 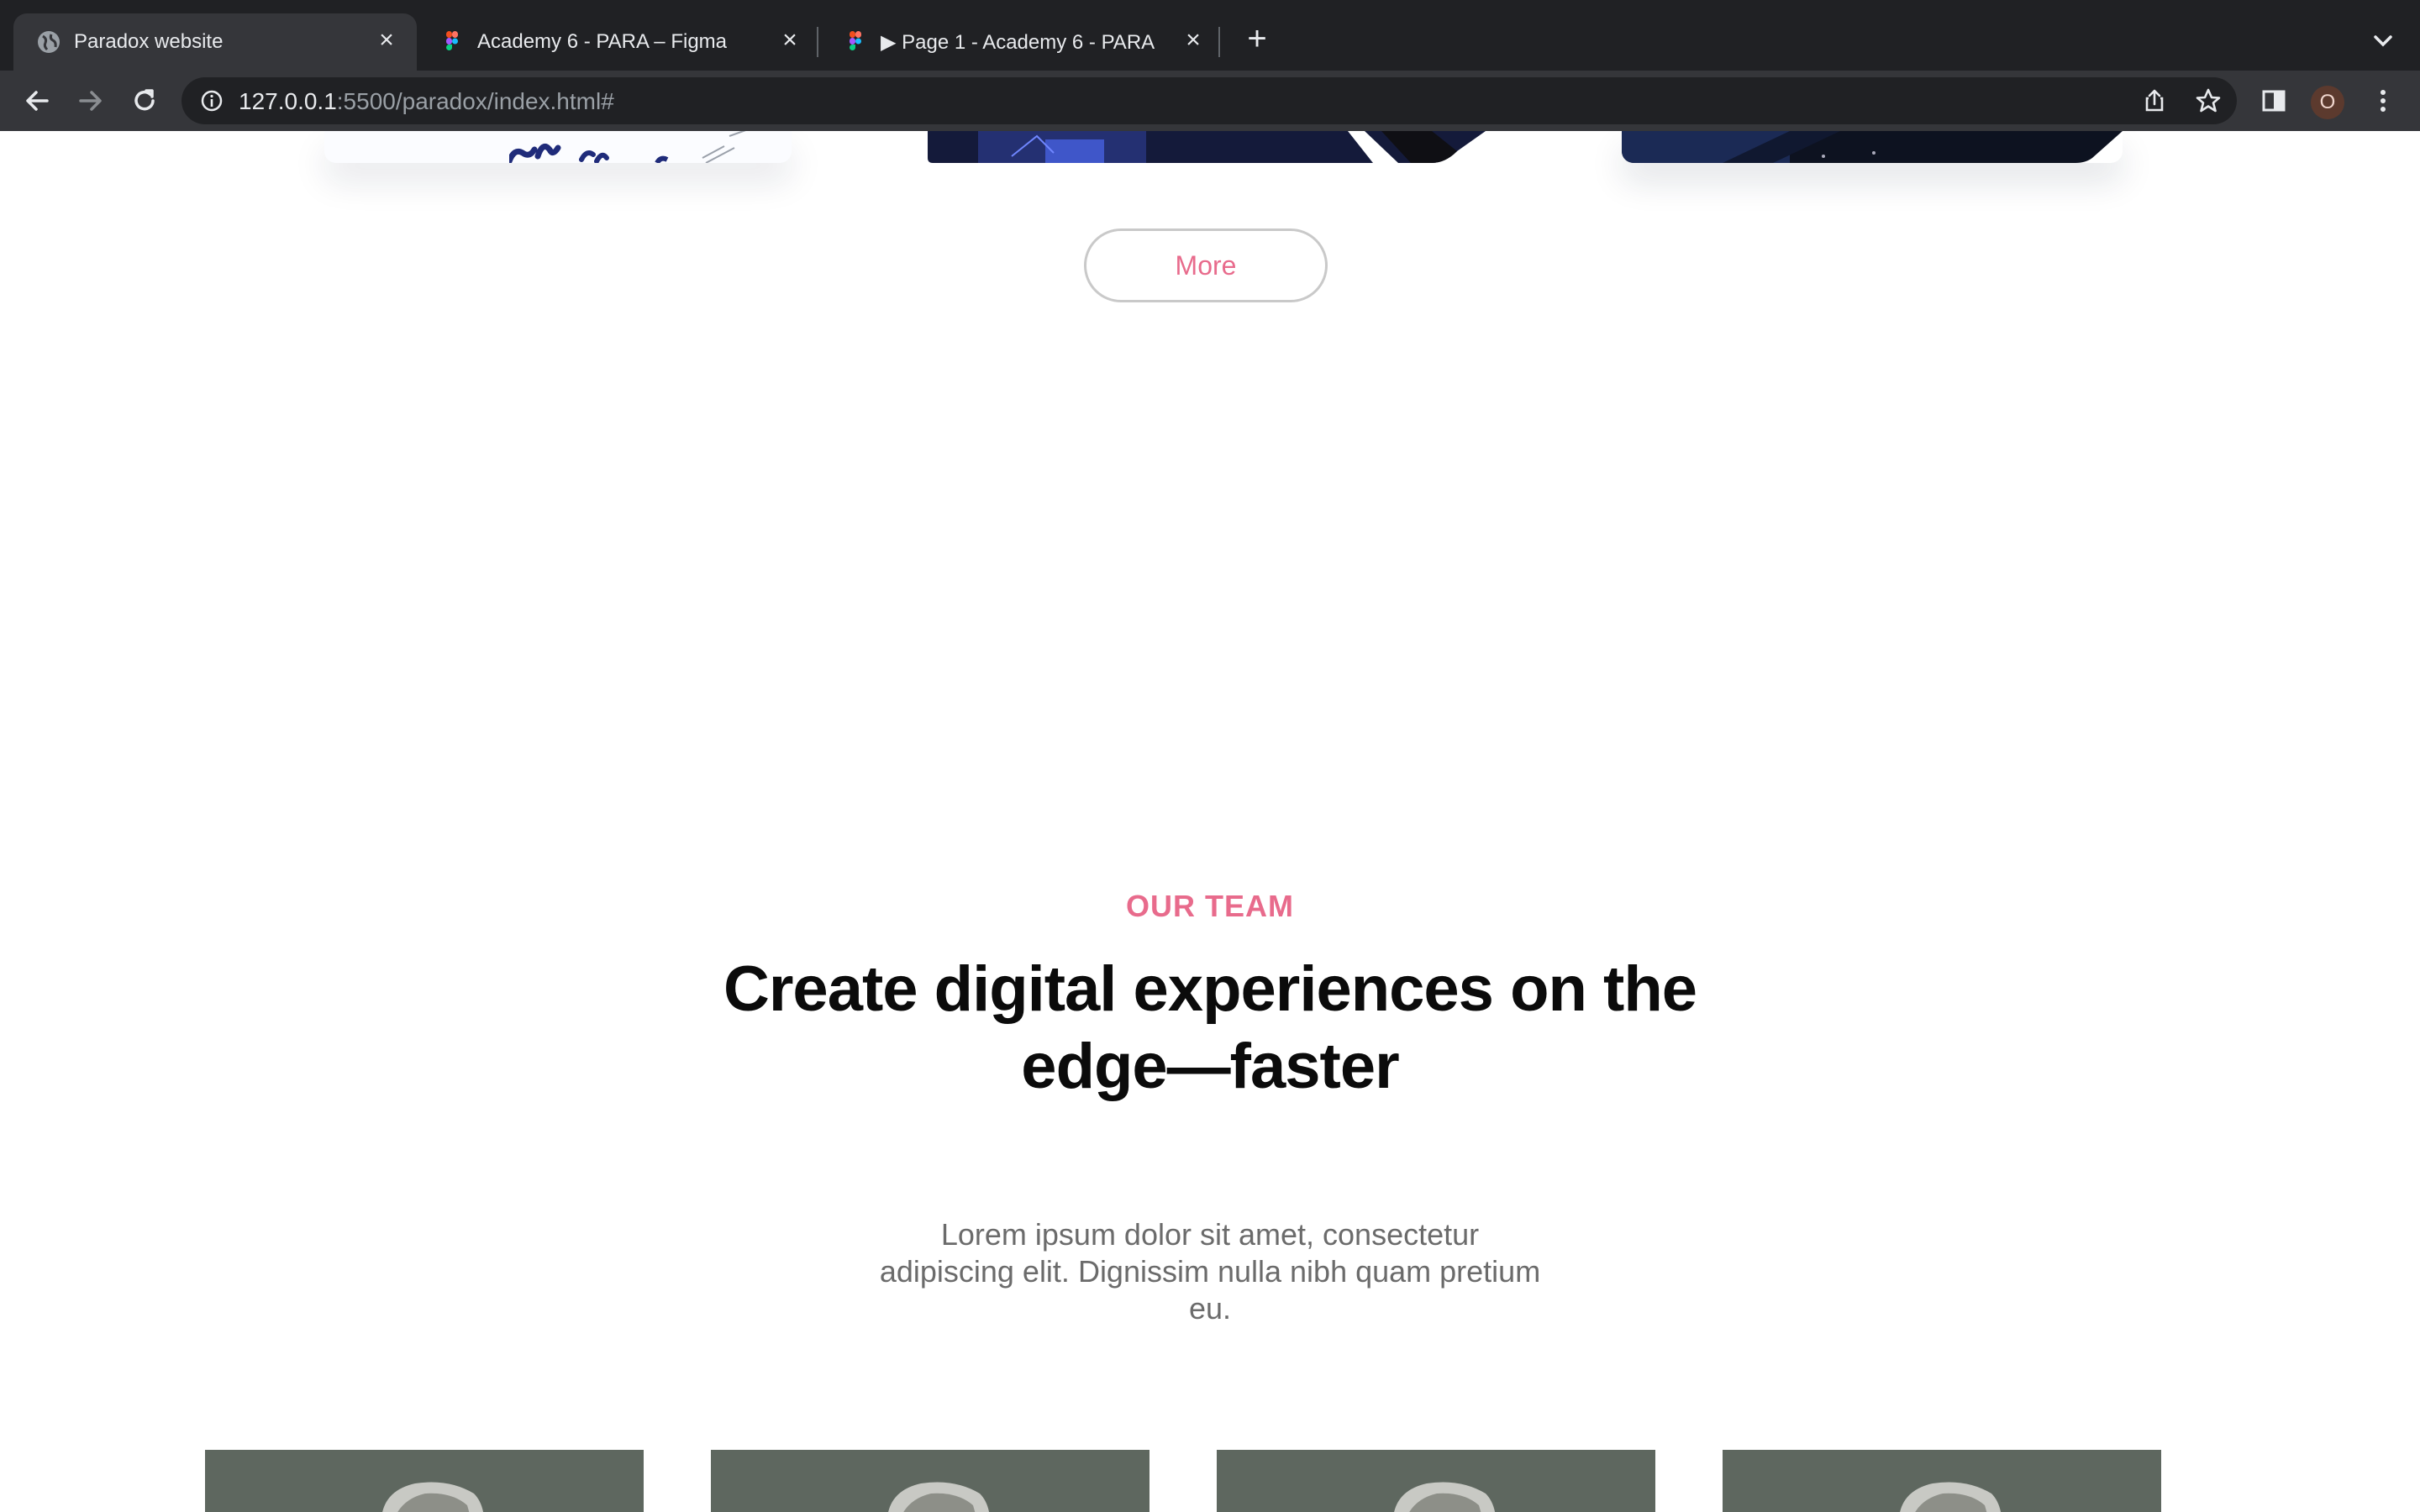 I want to click on globe-icon, so click(x=49, y=42).